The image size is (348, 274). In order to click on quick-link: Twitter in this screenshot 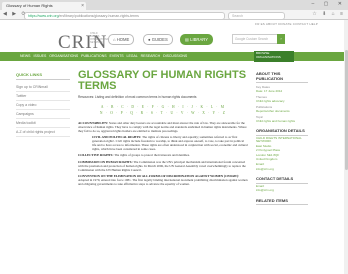, I will do `click(43, 96)`.